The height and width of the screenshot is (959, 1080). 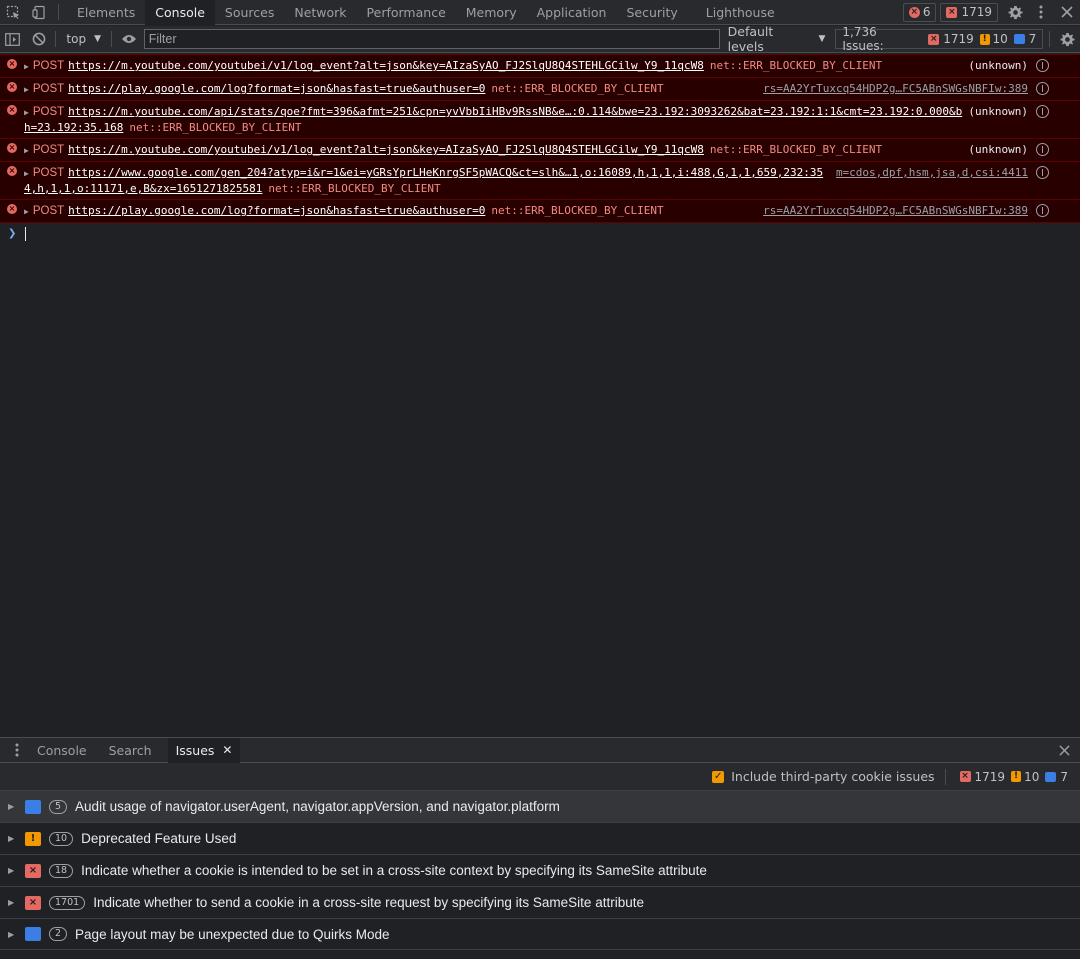 I want to click on issue-row: ▶ ! 10 Deprecated Feature Used, so click(x=540, y=838).